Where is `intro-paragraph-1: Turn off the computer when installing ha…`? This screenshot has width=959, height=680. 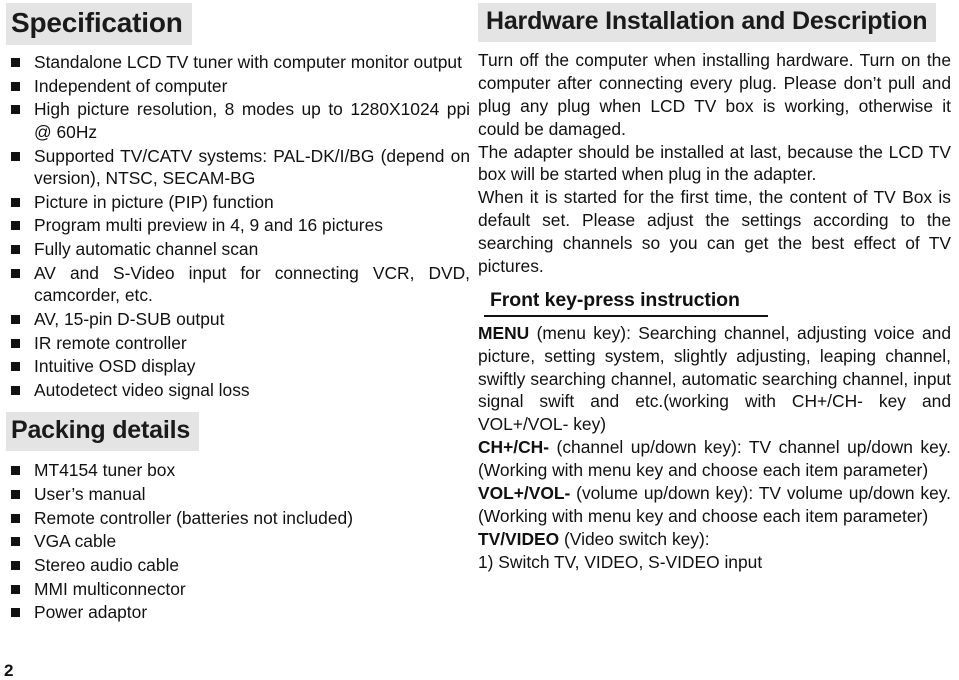
intro-paragraph-1: Turn off the computer when installing ha… is located at coordinates (714, 94).